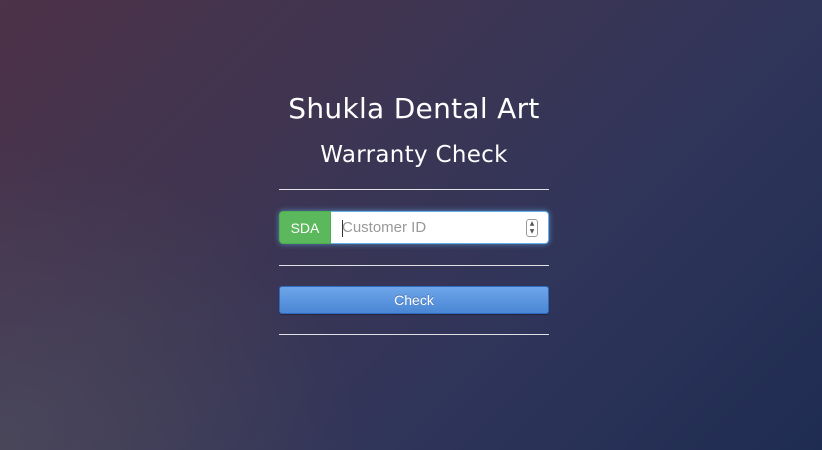 This screenshot has width=822, height=450. I want to click on customer-id-field-wrapper: ▲ ▼, so click(440, 227).